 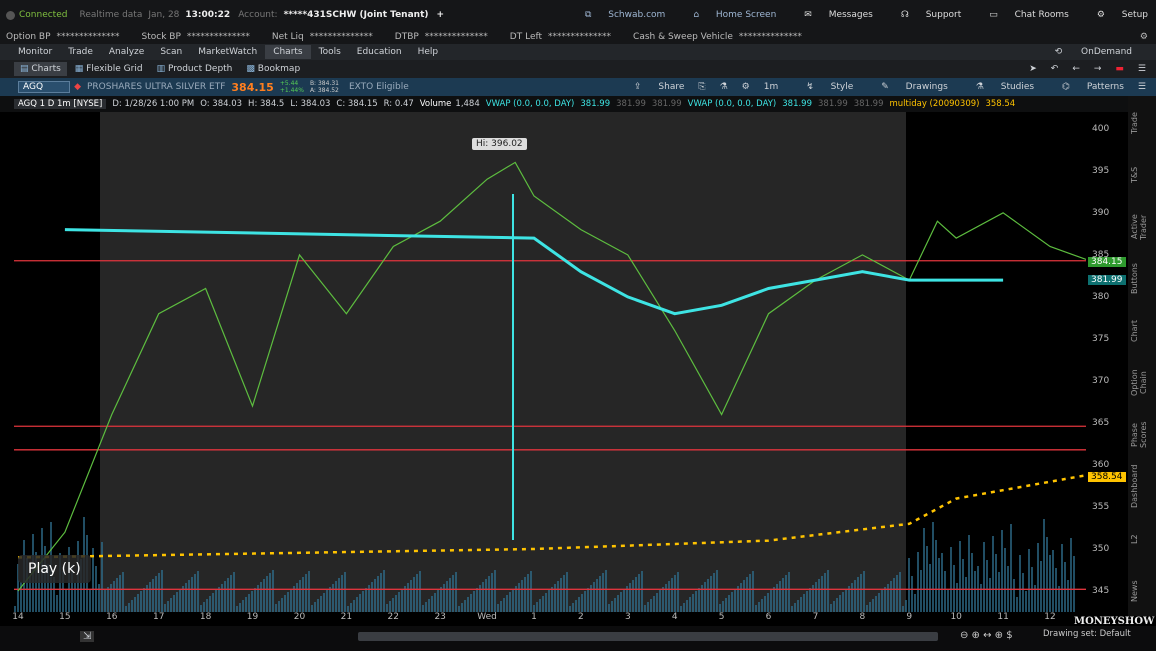 I want to click on patterns-button: ⌬ Patterns, so click(x=1086, y=87).